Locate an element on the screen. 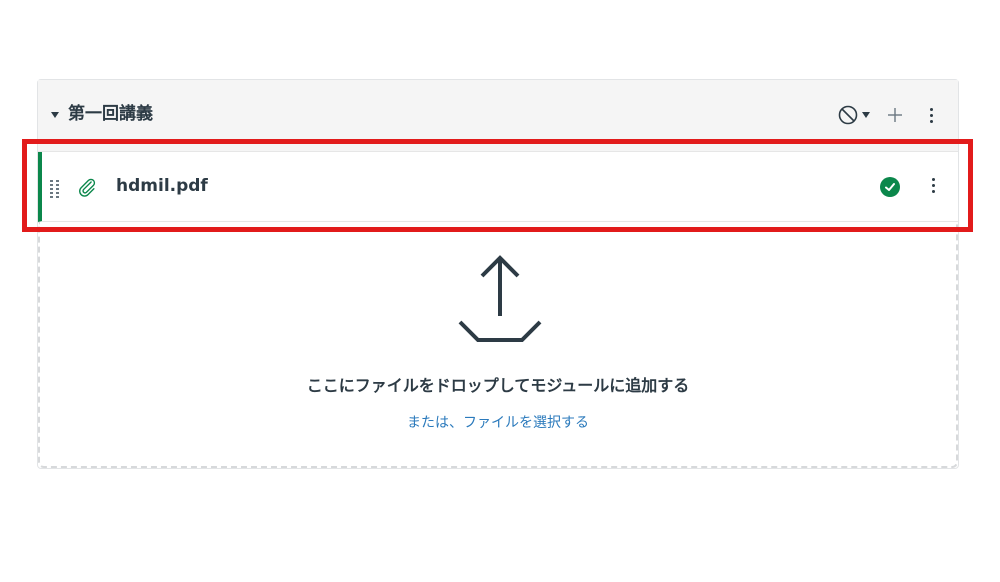 This screenshot has width=1000, height=582. publish-toggle-button is located at coordinates (853, 115).